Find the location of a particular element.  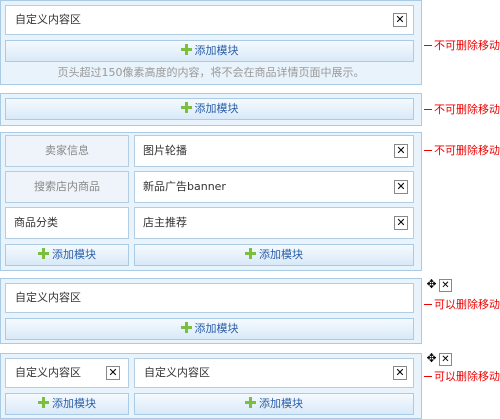

main-module-label: 店主推荐 is located at coordinates (165, 222).